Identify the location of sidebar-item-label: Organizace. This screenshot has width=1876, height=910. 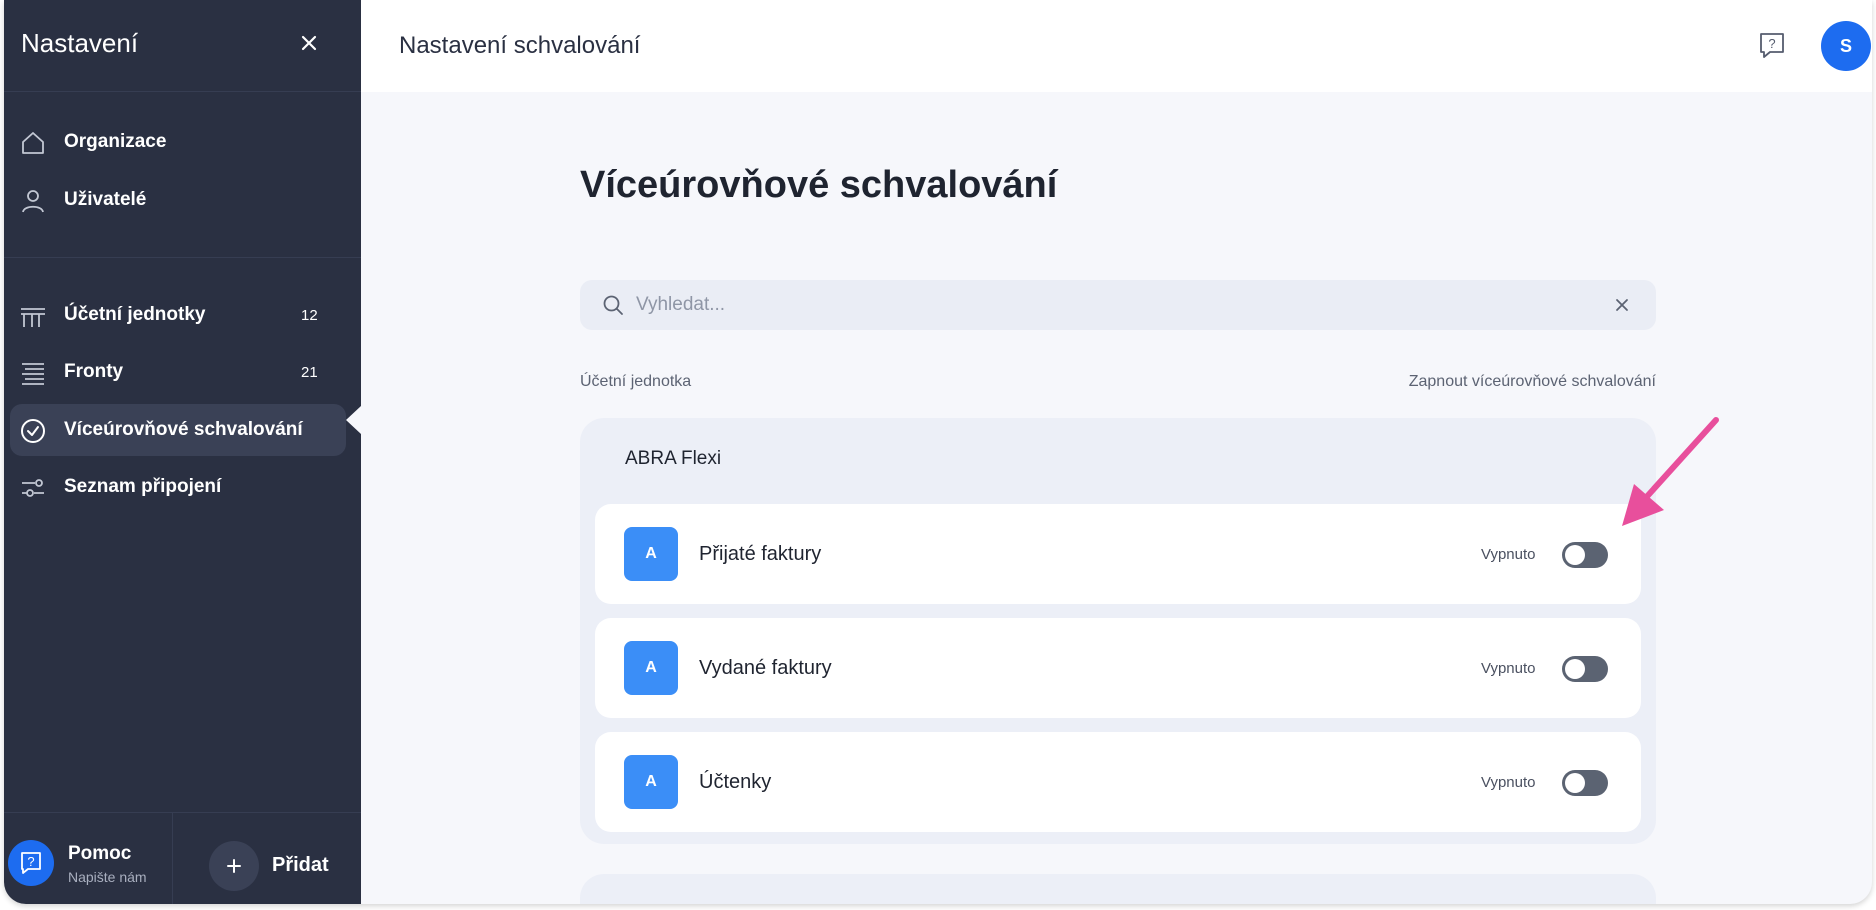
(115, 141).